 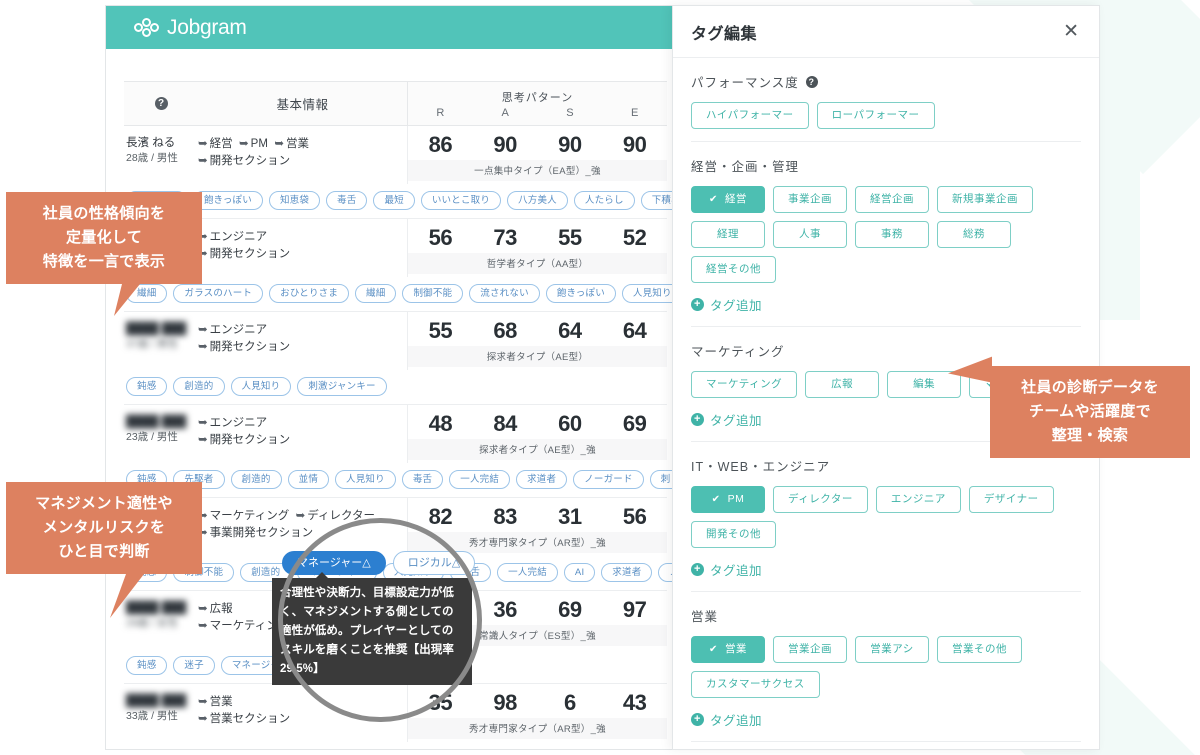 What do you see at coordinates (309, 293) in the screenshot?
I see `trait-pill: おひとりさま` at bounding box center [309, 293].